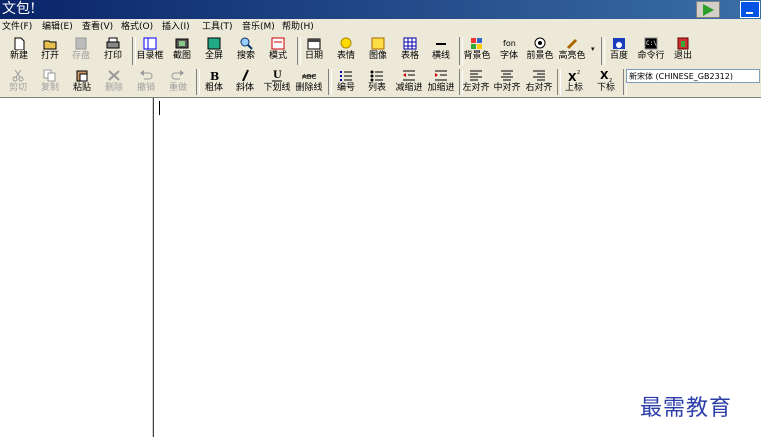  I want to click on bold-button: B 粗体, so click(214, 80).